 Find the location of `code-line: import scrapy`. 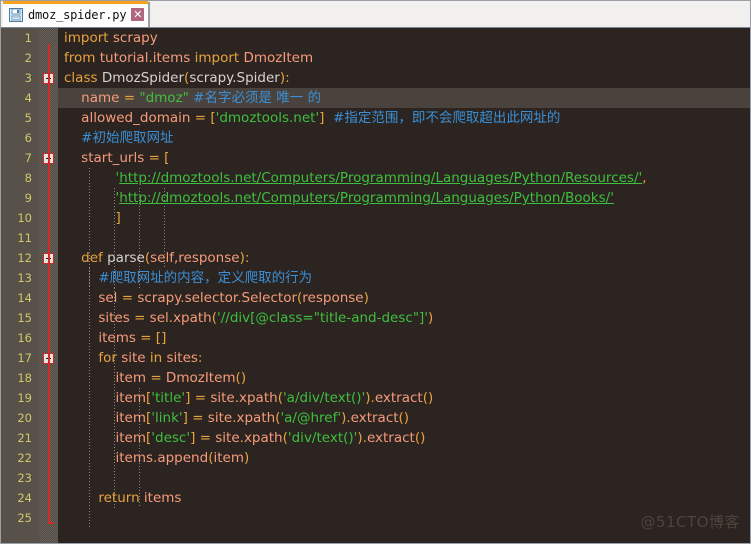

code-line: import scrapy is located at coordinates (404, 38).